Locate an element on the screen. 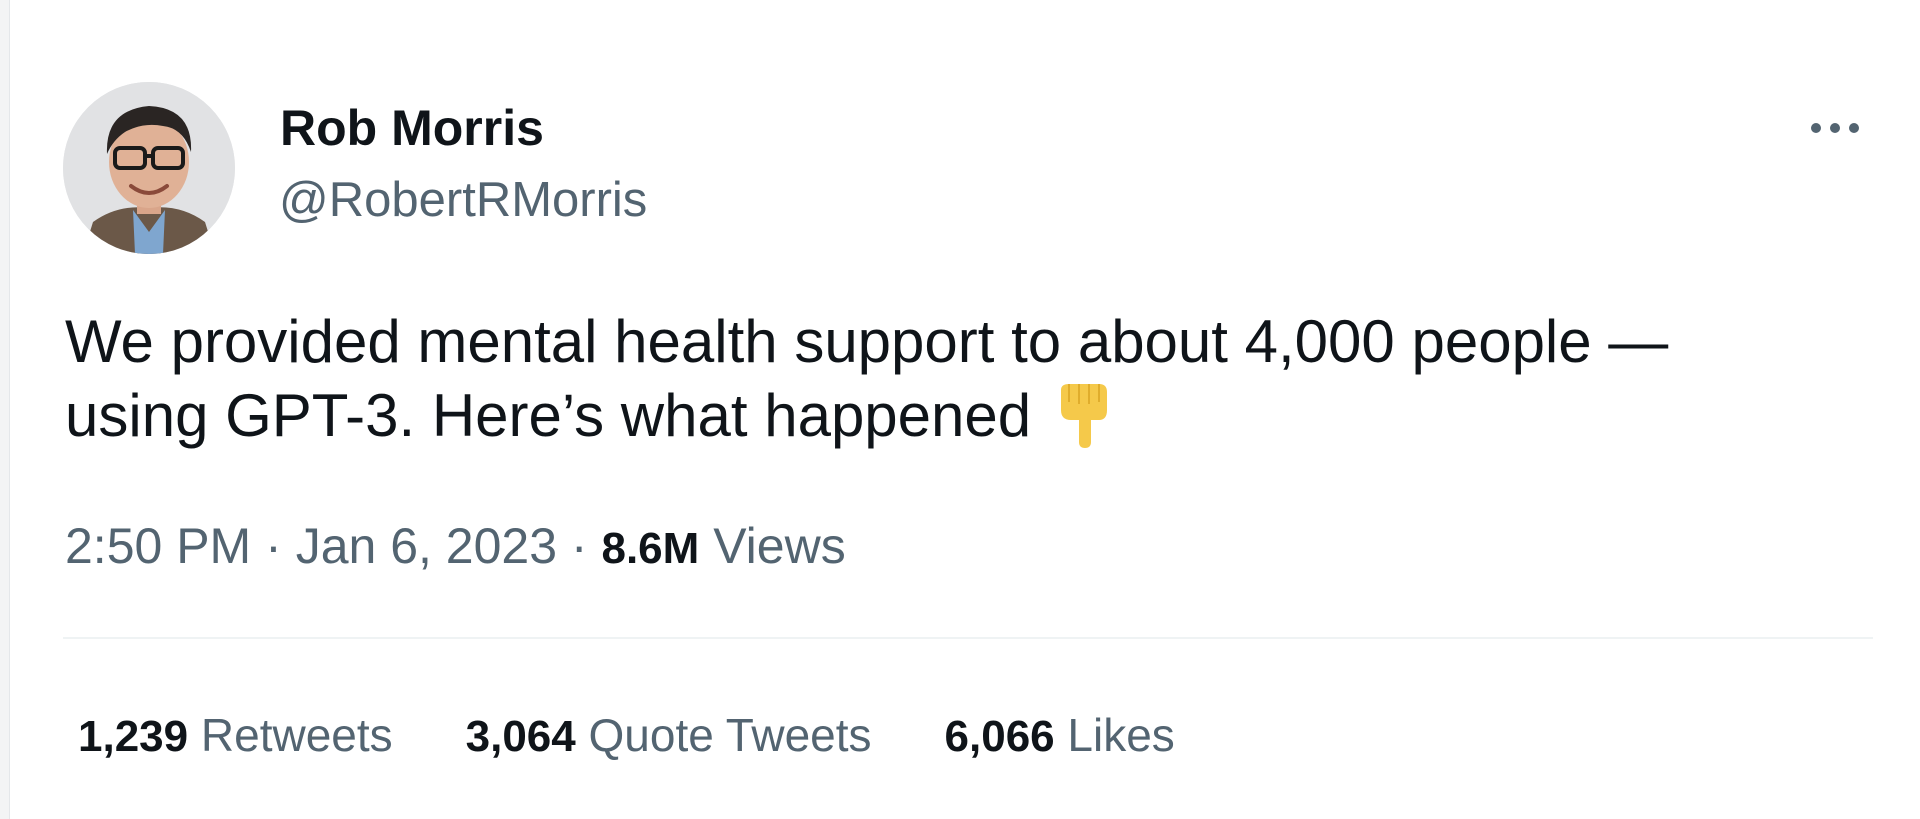 This screenshot has width=1920, height=819. tweet-meta: 2:50 PM · Jan 6, 2023 · 8.6M Views is located at coordinates (455, 547).